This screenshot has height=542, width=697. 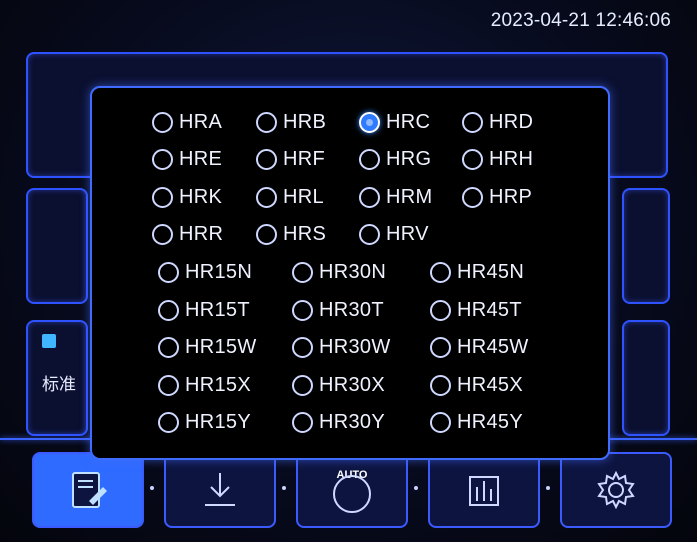 I want to click on scale-option-hre: HRE, so click(x=187, y=160).